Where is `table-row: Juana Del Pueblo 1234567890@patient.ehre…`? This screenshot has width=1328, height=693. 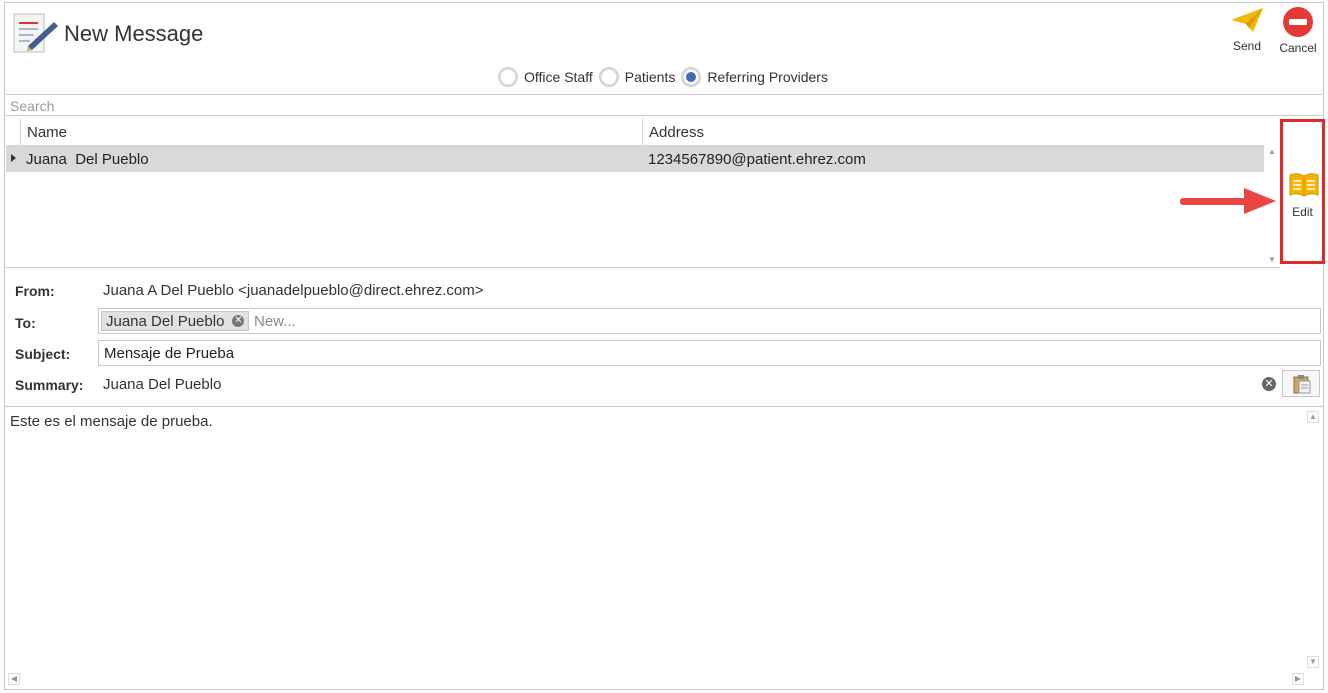 table-row: Juana Del Pueblo 1234567890@patient.ehre… is located at coordinates (635, 159).